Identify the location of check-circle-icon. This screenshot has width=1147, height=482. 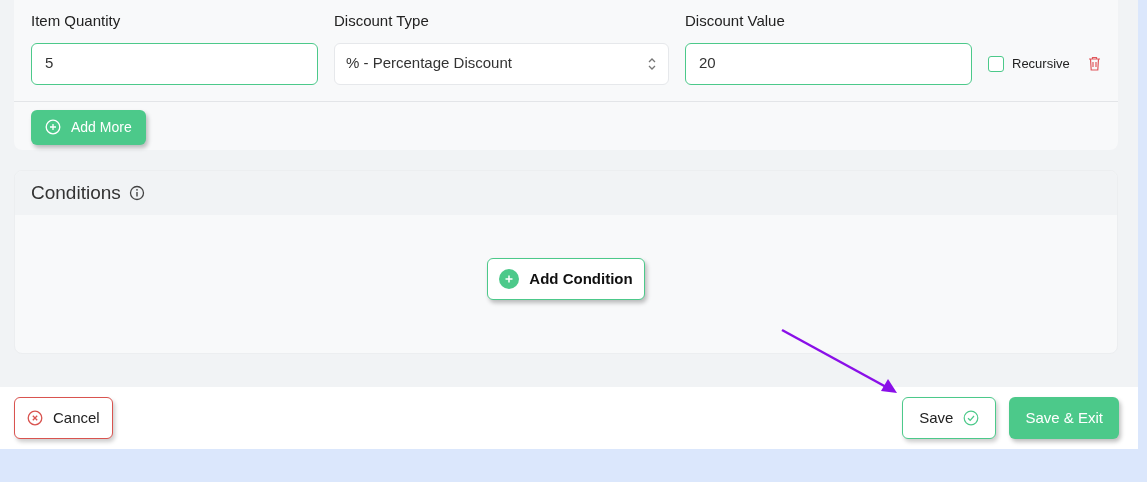
(971, 418).